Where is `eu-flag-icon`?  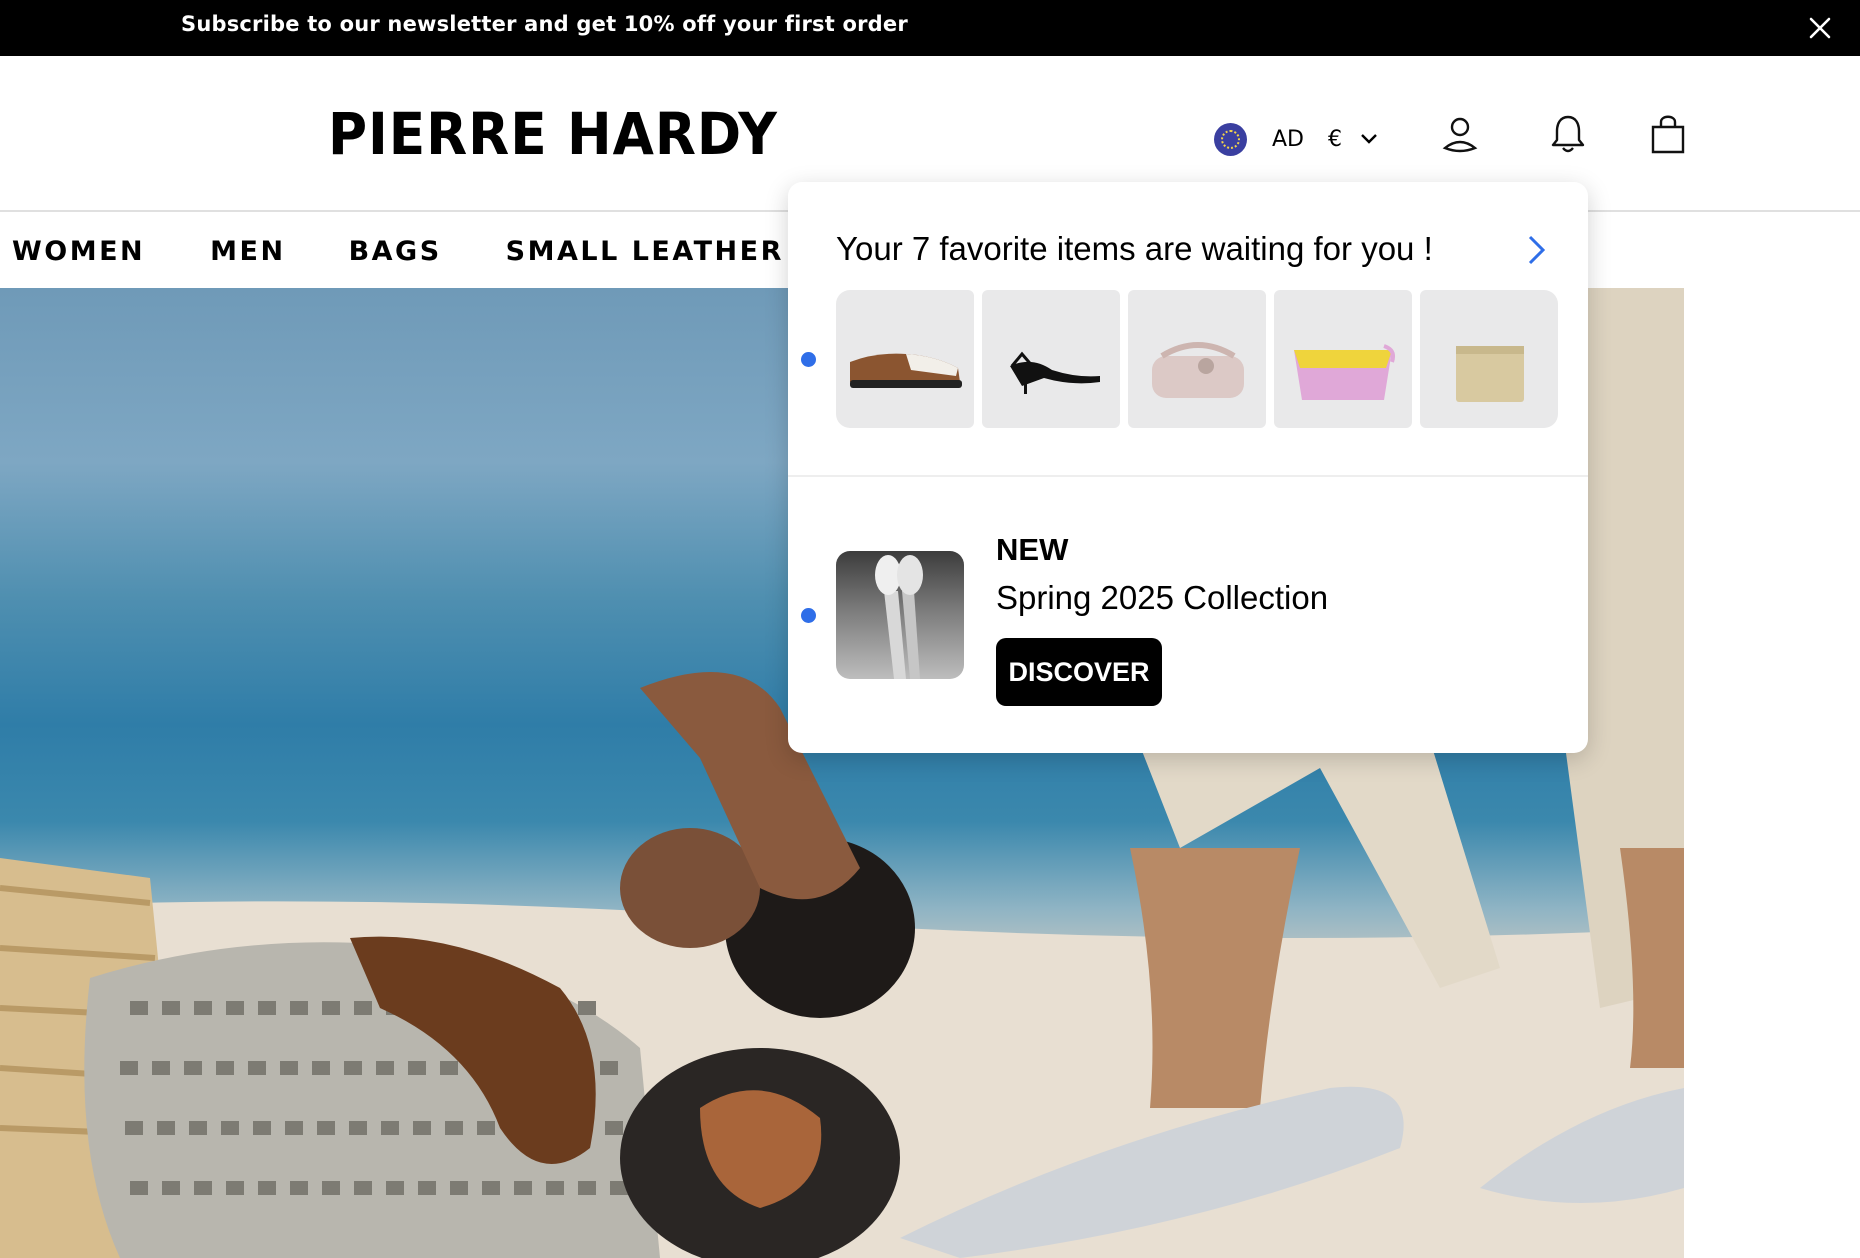 eu-flag-icon is located at coordinates (1230, 139).